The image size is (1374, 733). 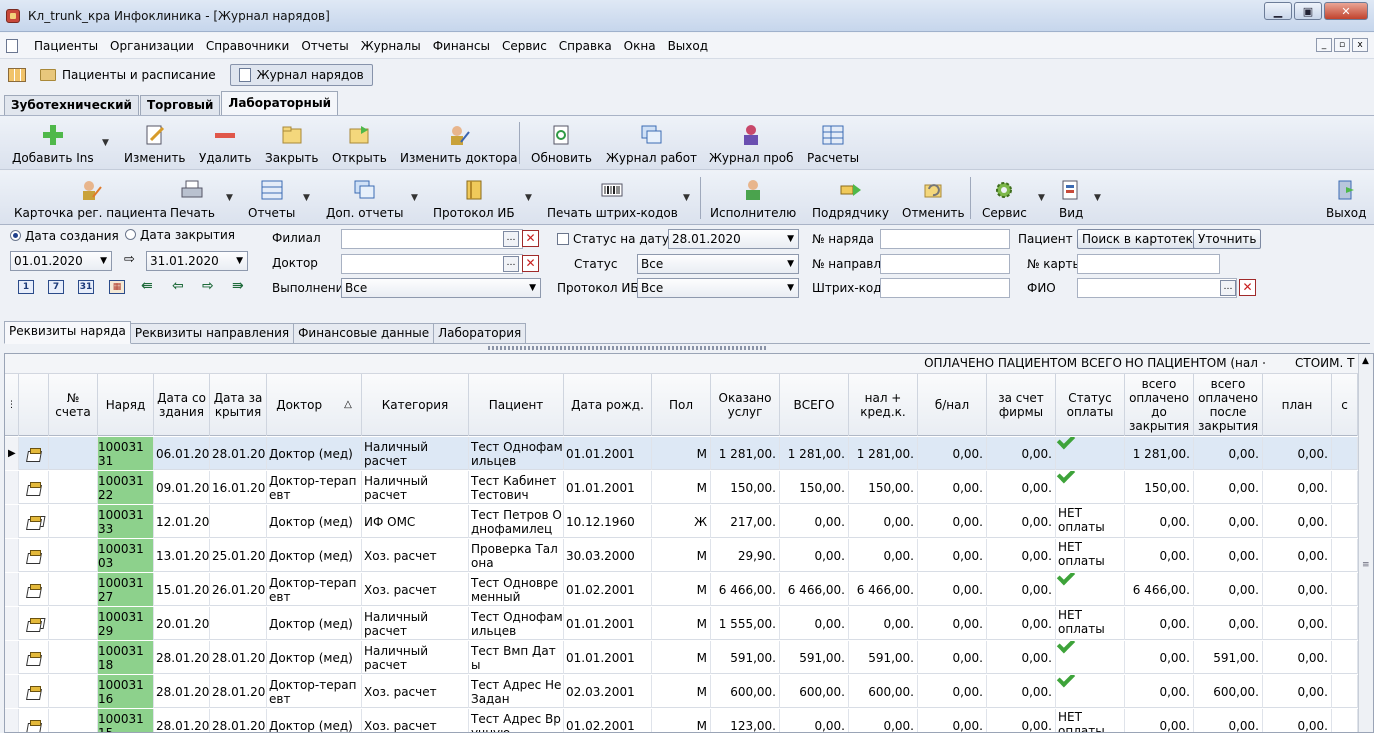 What do you see at coordinates (1366, 565) in the screenshot?
I see `scroll-grip-icon: ≡` at bounding box center [1366, 565].